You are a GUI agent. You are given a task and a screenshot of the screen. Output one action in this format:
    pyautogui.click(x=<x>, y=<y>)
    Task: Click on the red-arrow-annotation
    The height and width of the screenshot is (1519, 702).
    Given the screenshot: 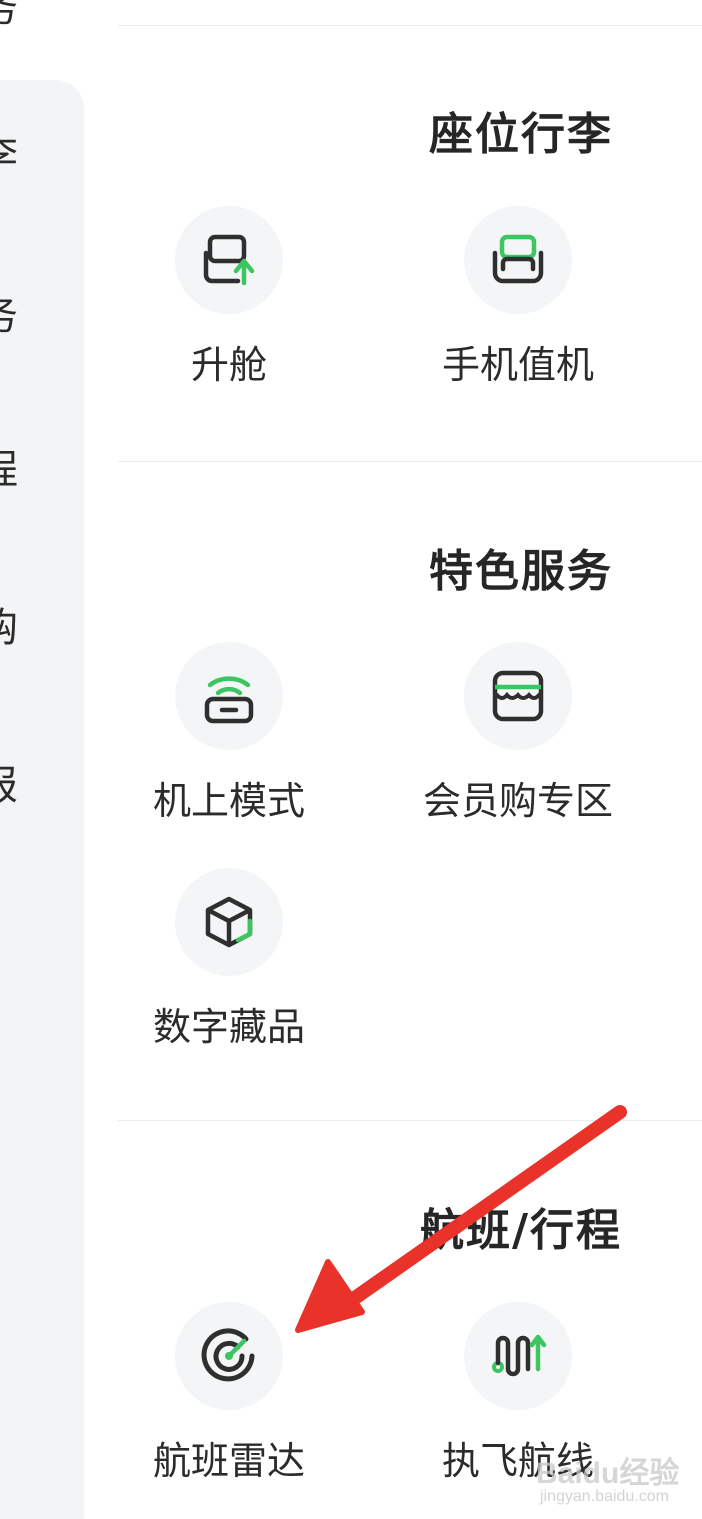 What is the action you would take?
    pyautogui.click(x=461, y=1219)
    